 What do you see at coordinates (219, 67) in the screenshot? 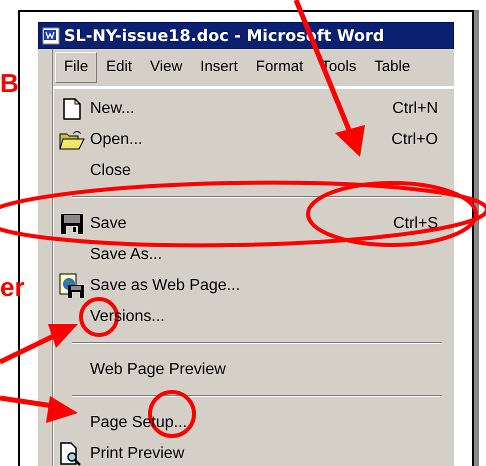
I see `menu-title: Insert` at bounding box center [219, 67].